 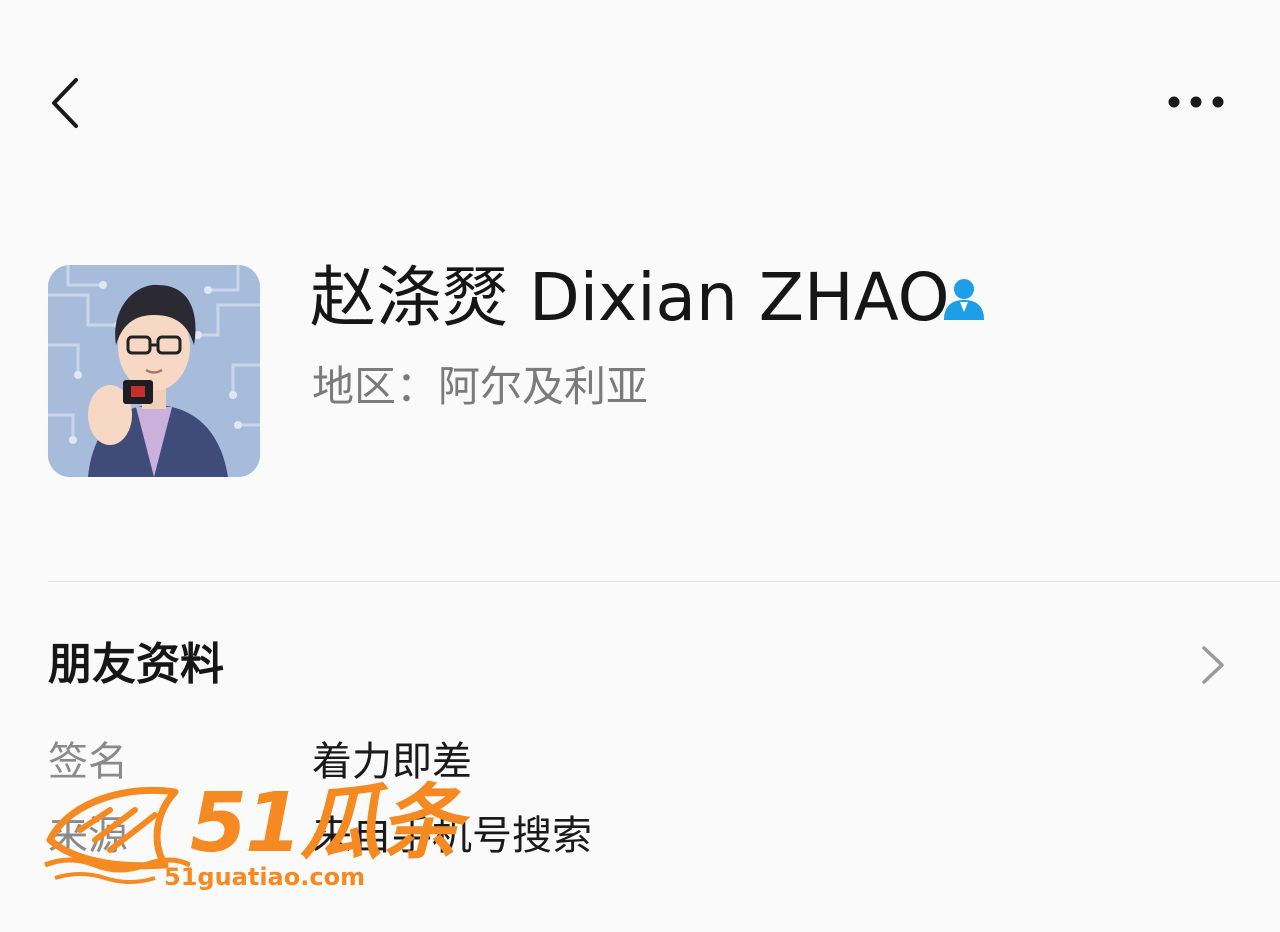 I want to click on friend-info-title: 朋友资料, so click(x=136, y=664).